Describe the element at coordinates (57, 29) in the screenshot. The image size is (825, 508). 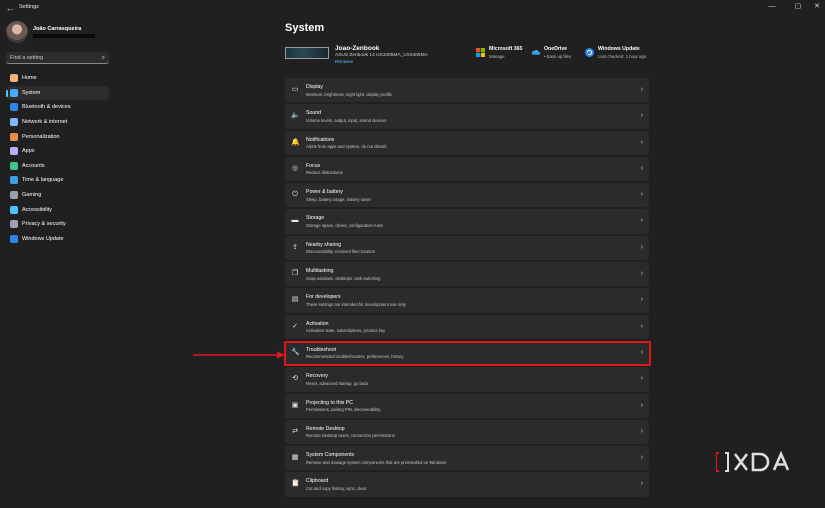
I see `profile-name: João Carrasqueira` at that location.